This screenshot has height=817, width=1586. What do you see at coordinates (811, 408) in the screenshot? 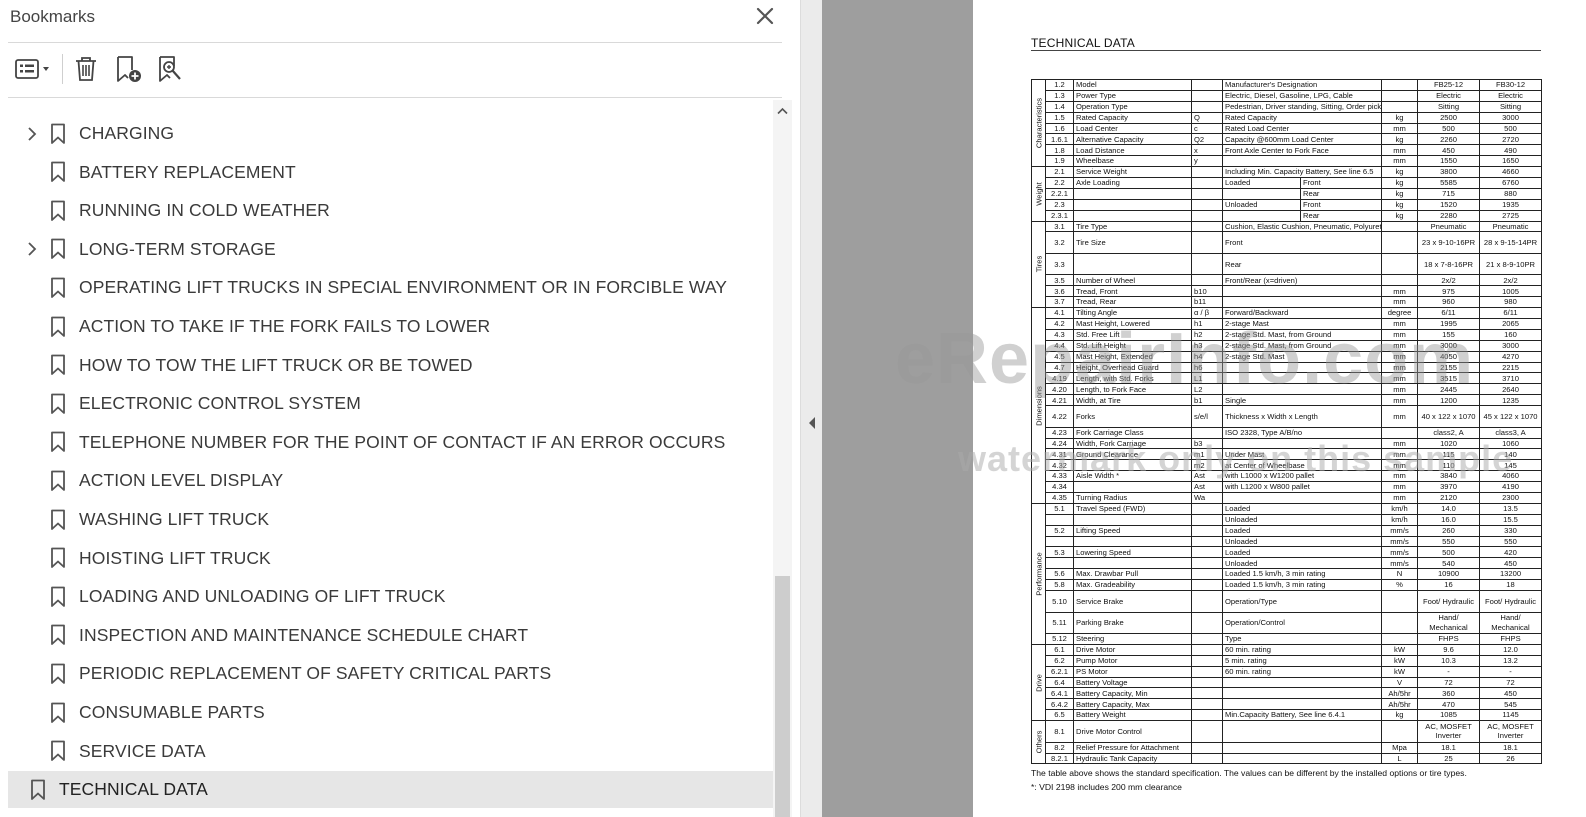
I see `panel-splitter` at bounding box center [811, 408].